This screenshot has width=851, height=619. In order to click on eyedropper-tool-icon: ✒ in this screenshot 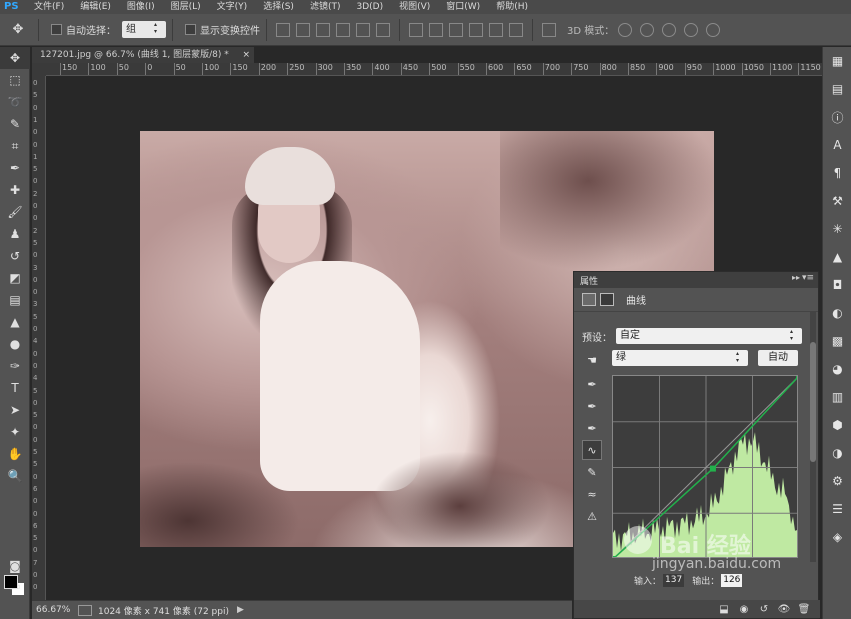, I will do `click(15, 168)`.